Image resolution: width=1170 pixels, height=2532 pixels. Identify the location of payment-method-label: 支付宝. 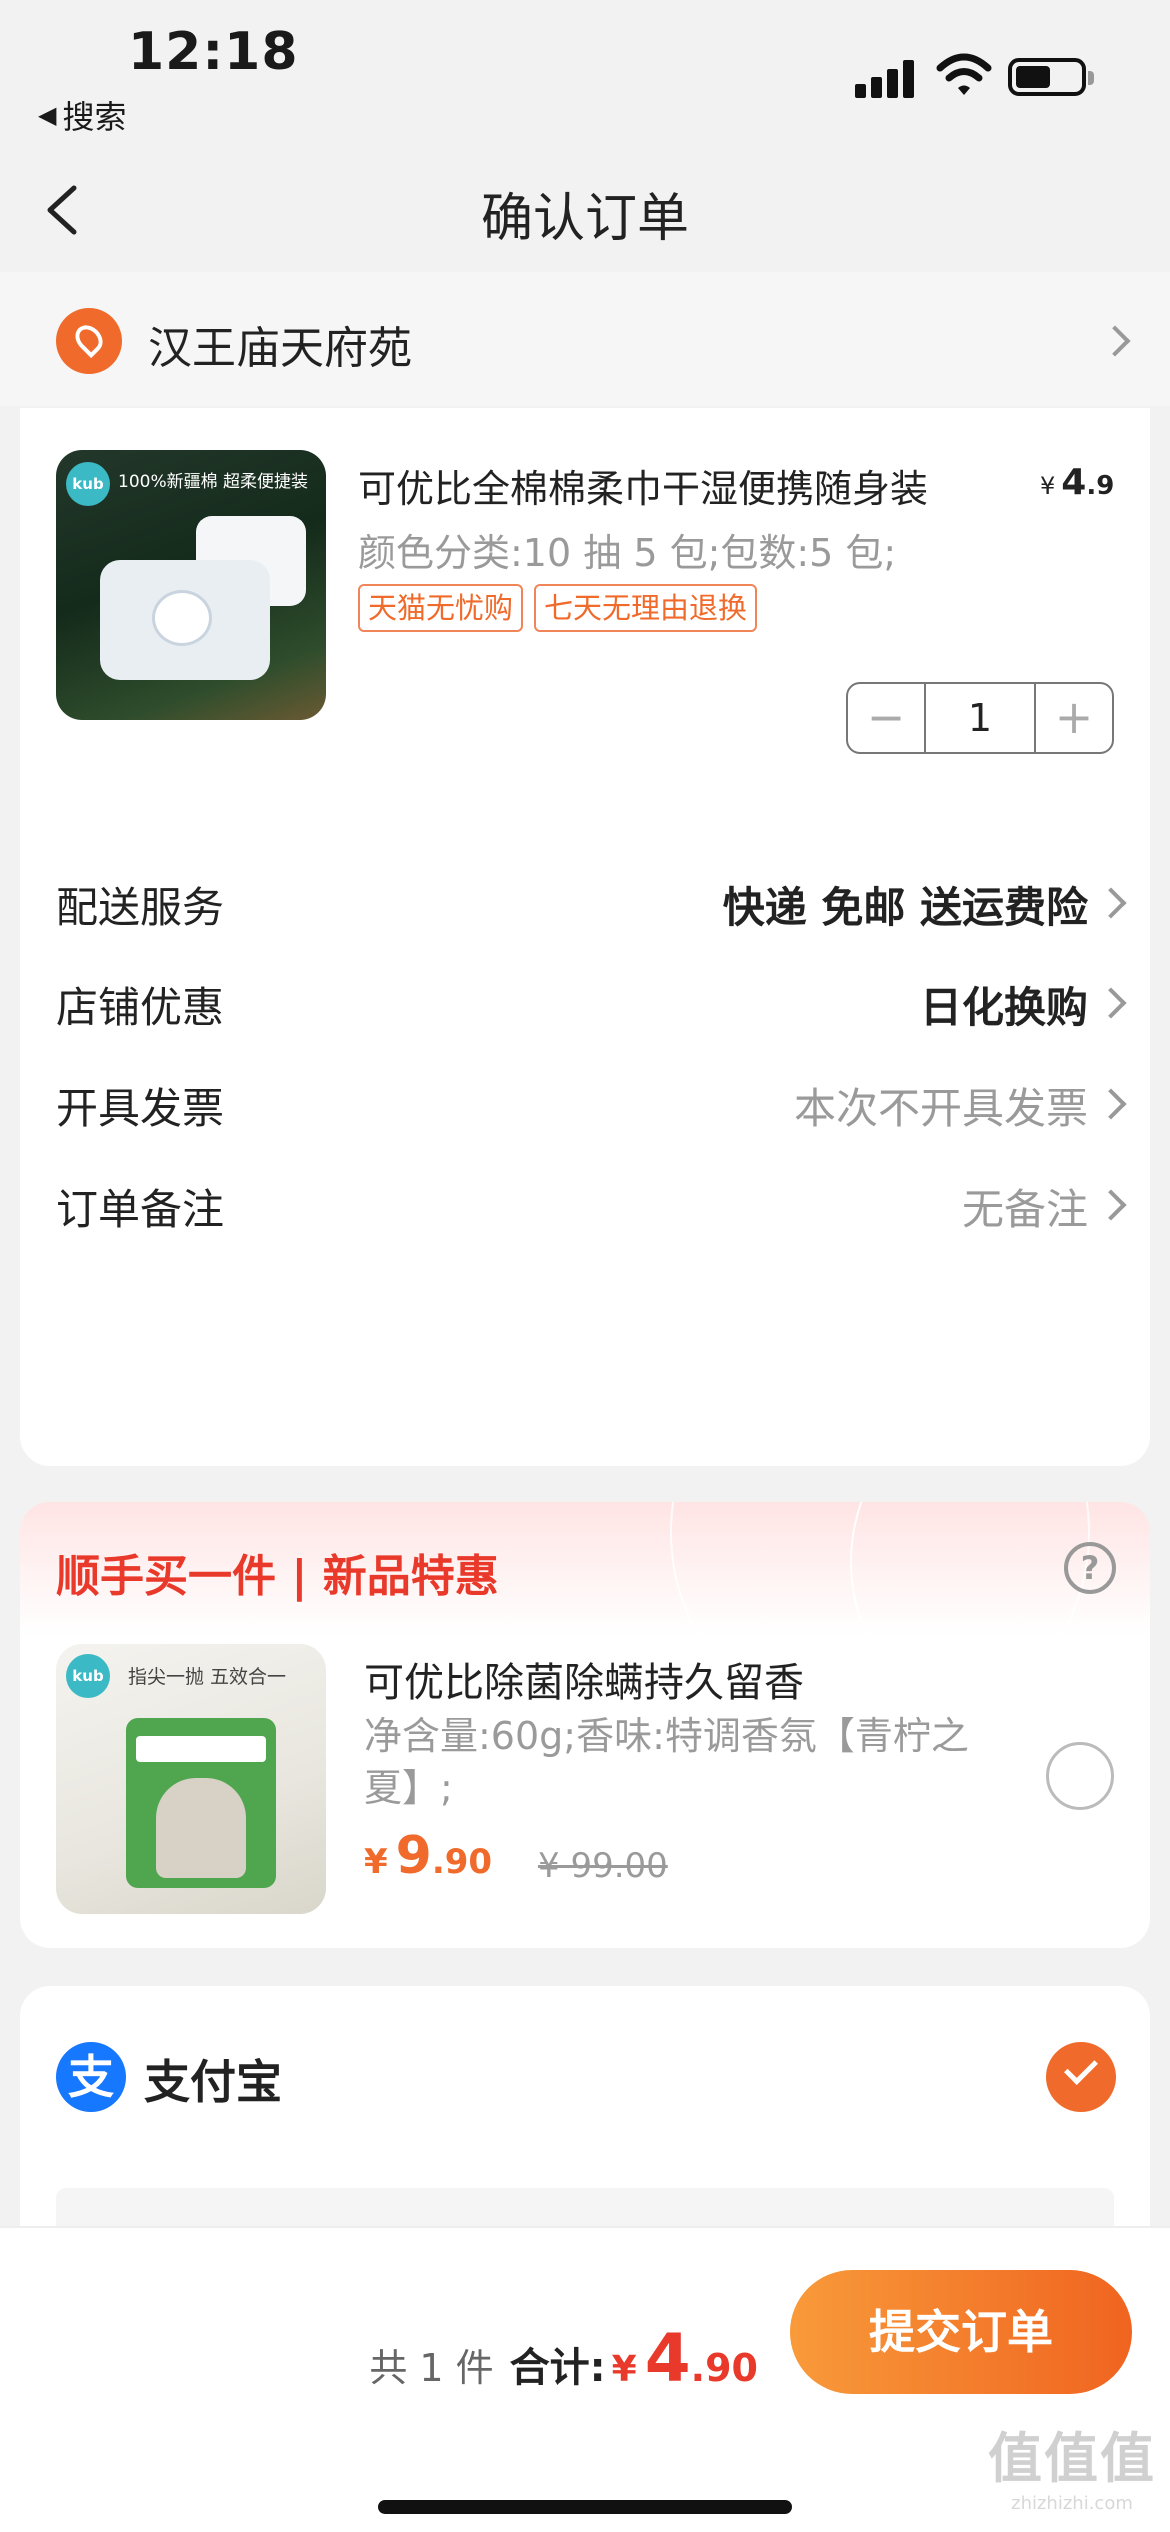
(213, 2079).